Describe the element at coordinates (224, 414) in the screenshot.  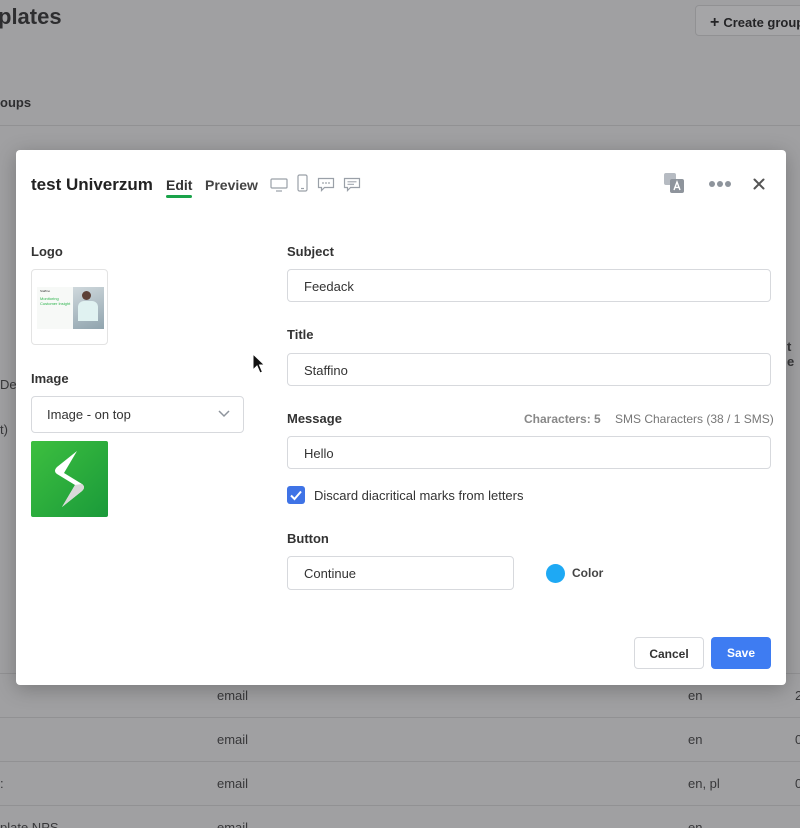
I see `chevron-down-icon` at that location.